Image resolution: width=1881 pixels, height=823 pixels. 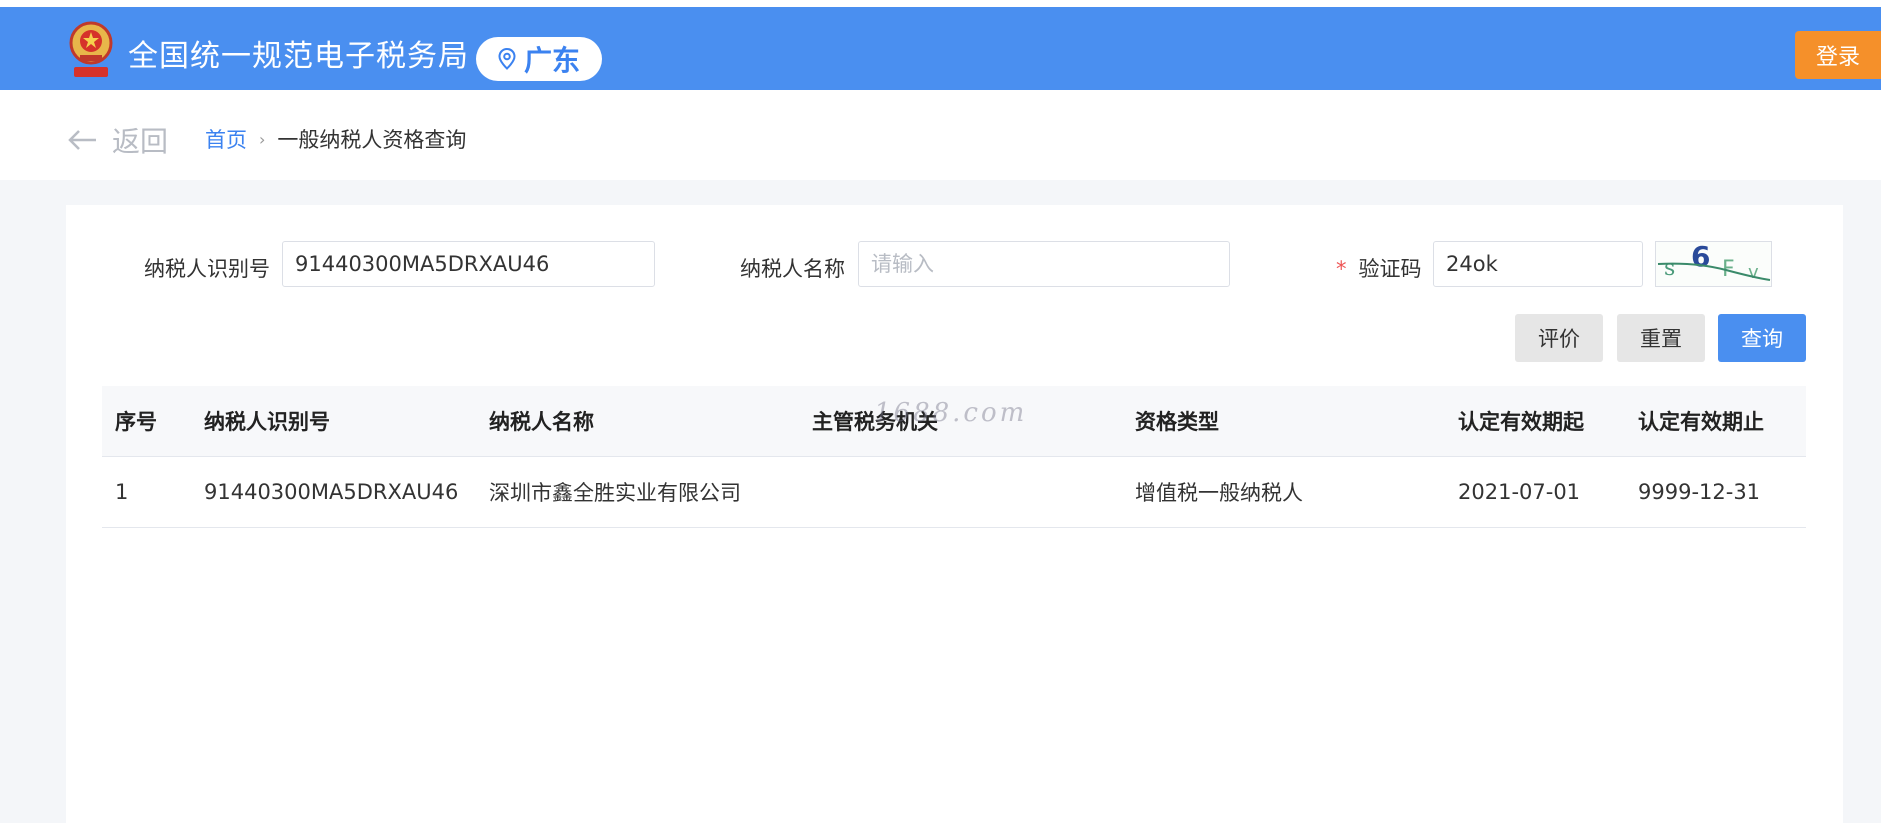 What do you see at coordinates (1762, 338) in the screenshot?
I see `query-button: 查询` at bounding box center [1762, 338].